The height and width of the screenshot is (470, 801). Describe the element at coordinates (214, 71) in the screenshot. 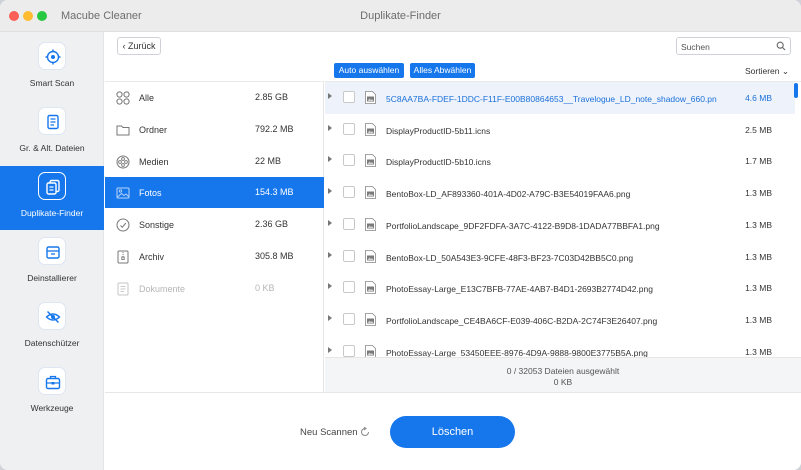

I see `category-header` at that location.